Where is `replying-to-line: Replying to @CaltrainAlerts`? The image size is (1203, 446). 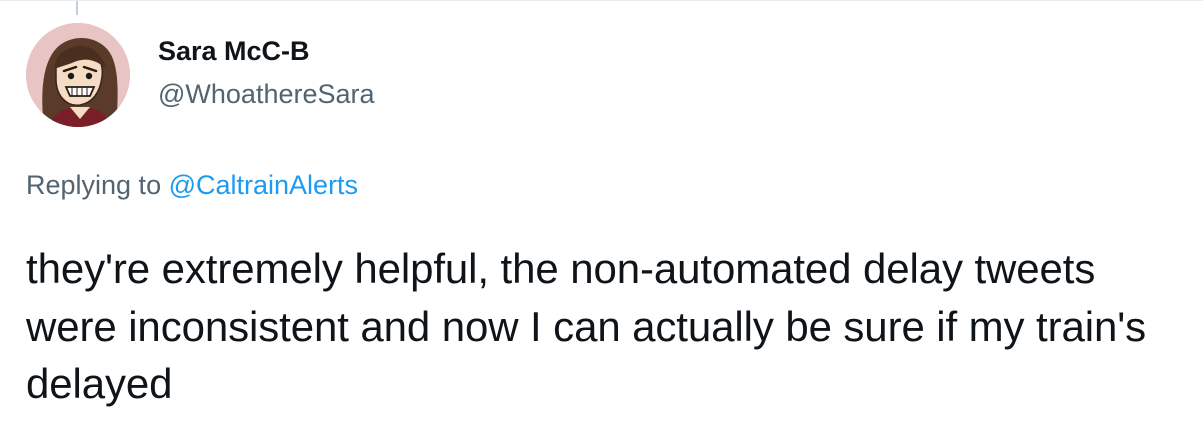 replying-to-line: Replying to @CaltrainAlerts is located at coordinates (192, 185).